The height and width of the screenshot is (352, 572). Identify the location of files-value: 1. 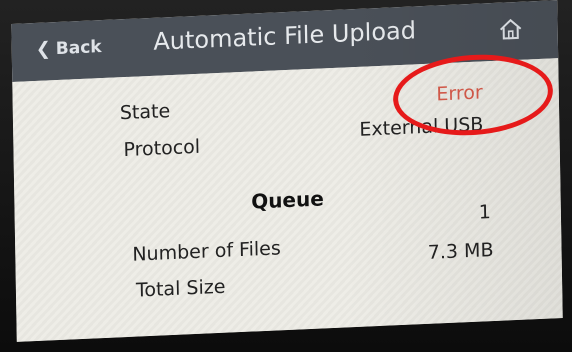
(485, 212).